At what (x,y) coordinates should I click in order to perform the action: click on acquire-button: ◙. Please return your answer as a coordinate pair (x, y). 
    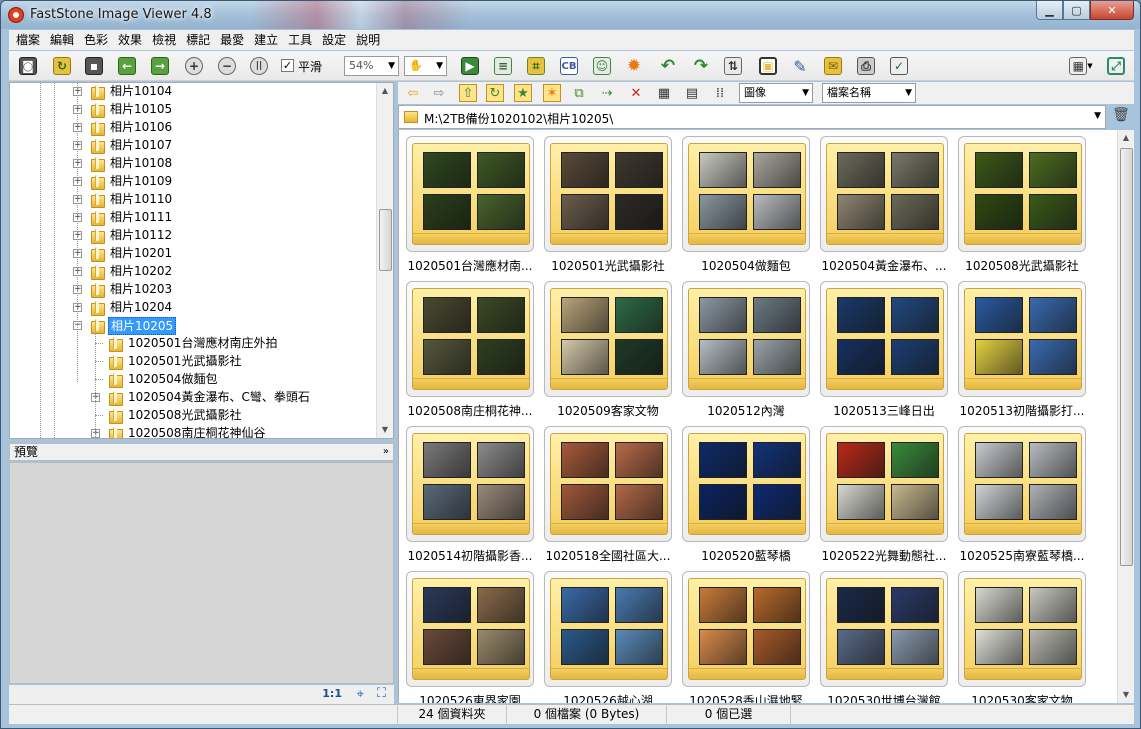
    Looking at the image, I should click on (28, 66).